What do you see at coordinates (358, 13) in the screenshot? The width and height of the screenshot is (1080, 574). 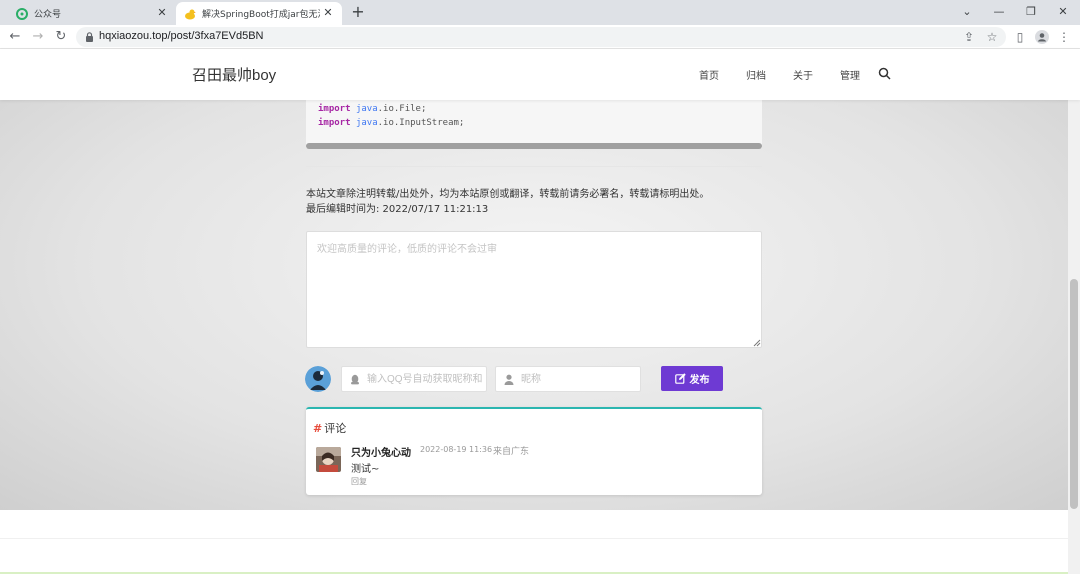 I see `new-tab-button: +` at bounding box center [358, 13].